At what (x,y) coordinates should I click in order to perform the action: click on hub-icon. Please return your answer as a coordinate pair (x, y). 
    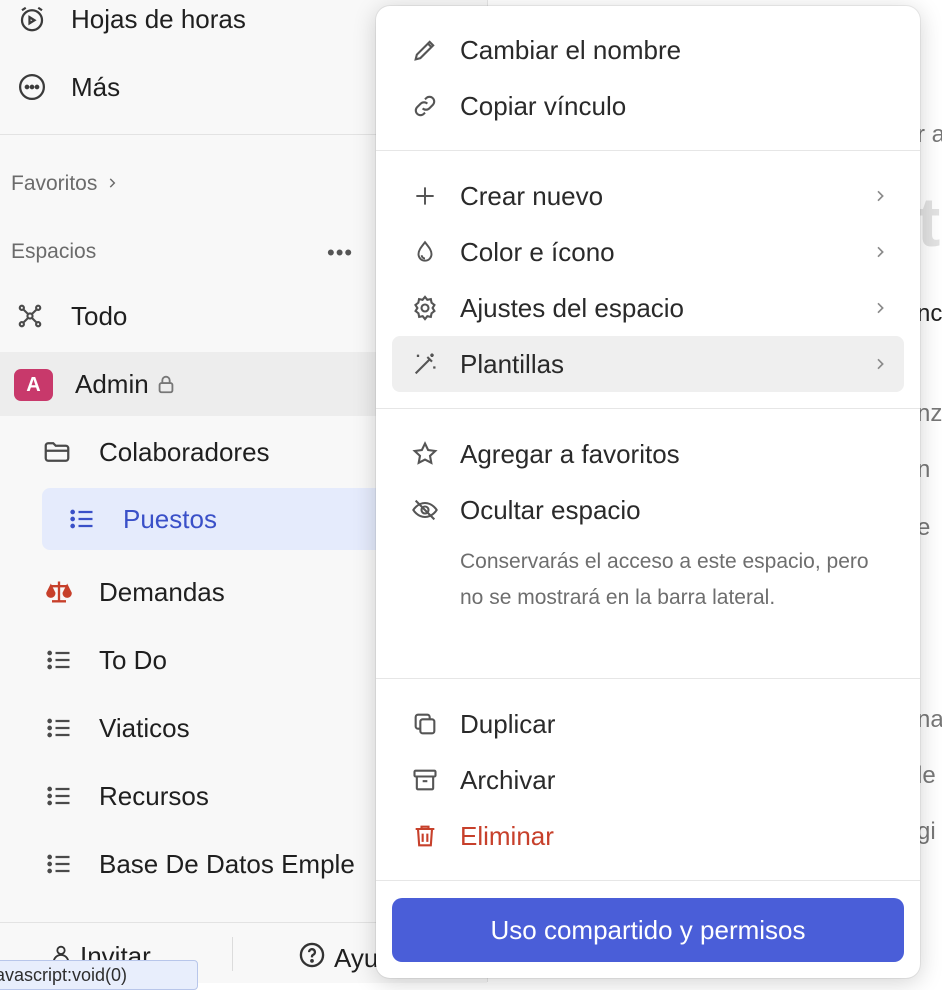
    Looking at the image, I should click on (30, 316).